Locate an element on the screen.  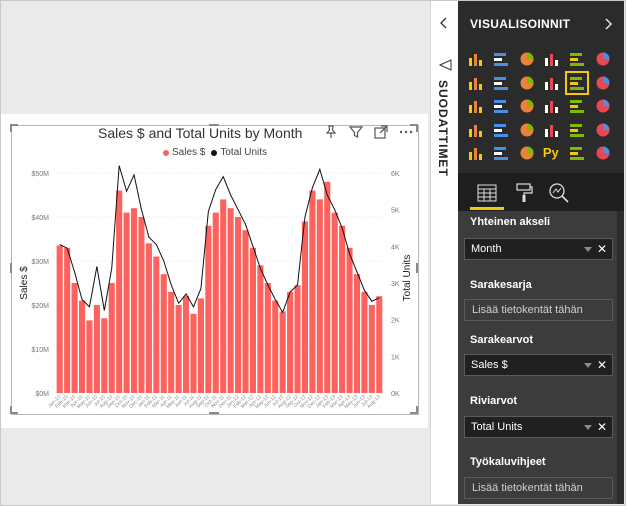
well-label-column-series: Sarakesarja is located at coordinates (501, 285).